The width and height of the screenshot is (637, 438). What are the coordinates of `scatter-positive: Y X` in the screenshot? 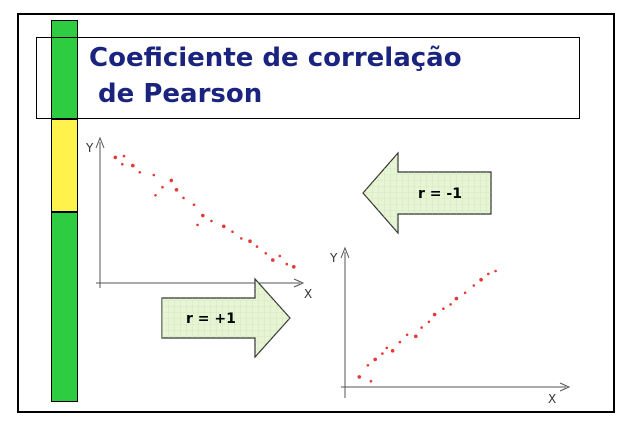 It's located at (450, 326).